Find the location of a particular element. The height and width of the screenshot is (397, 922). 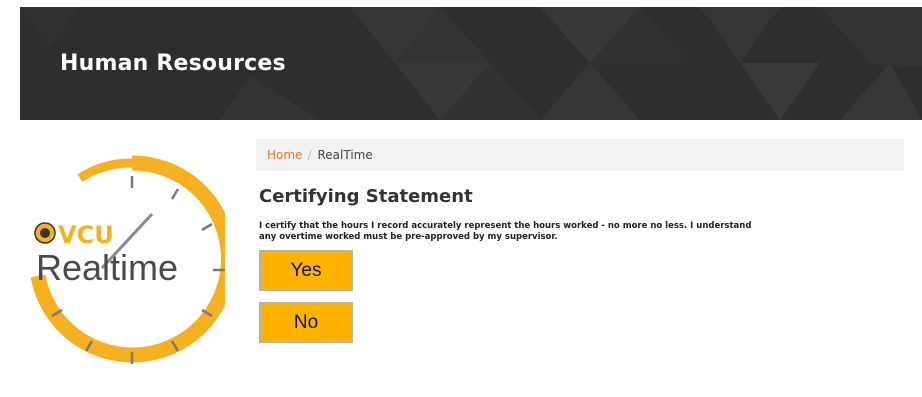

vcu-realtime-logo: VCU Realtime is located at coordinates (128, 260).